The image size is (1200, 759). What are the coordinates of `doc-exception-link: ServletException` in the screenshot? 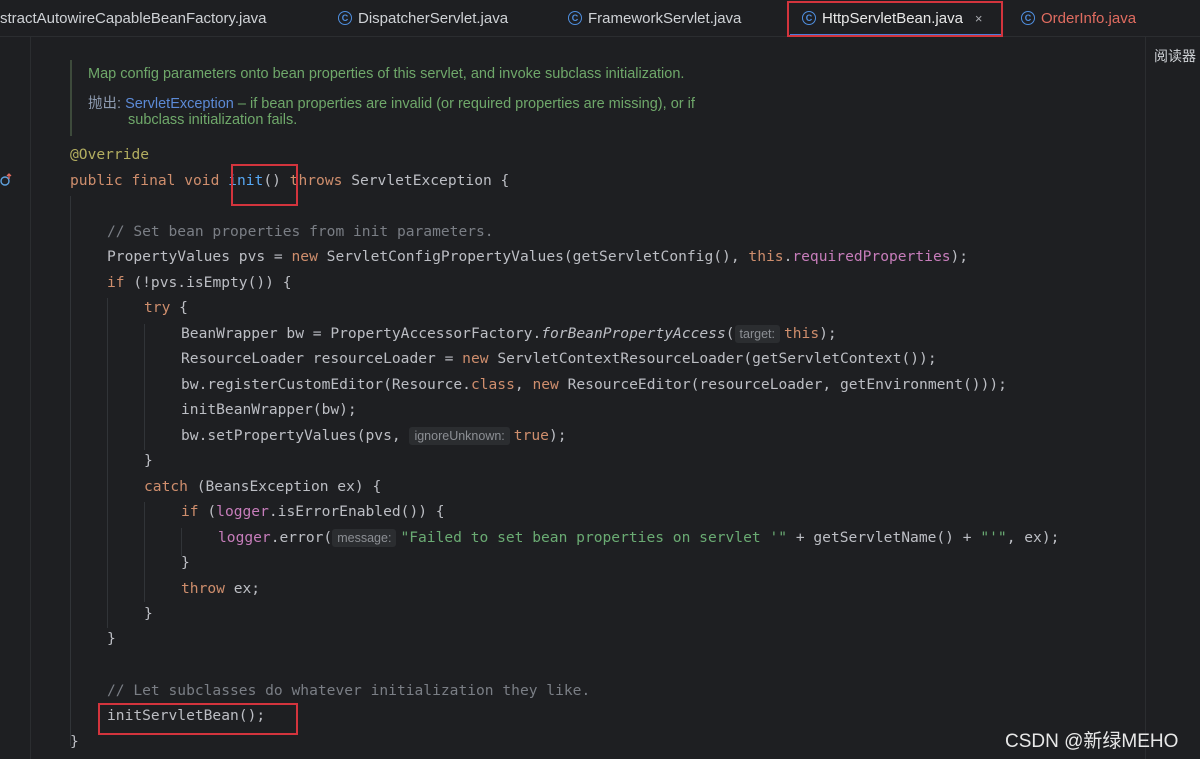 It's located at (179, 104).